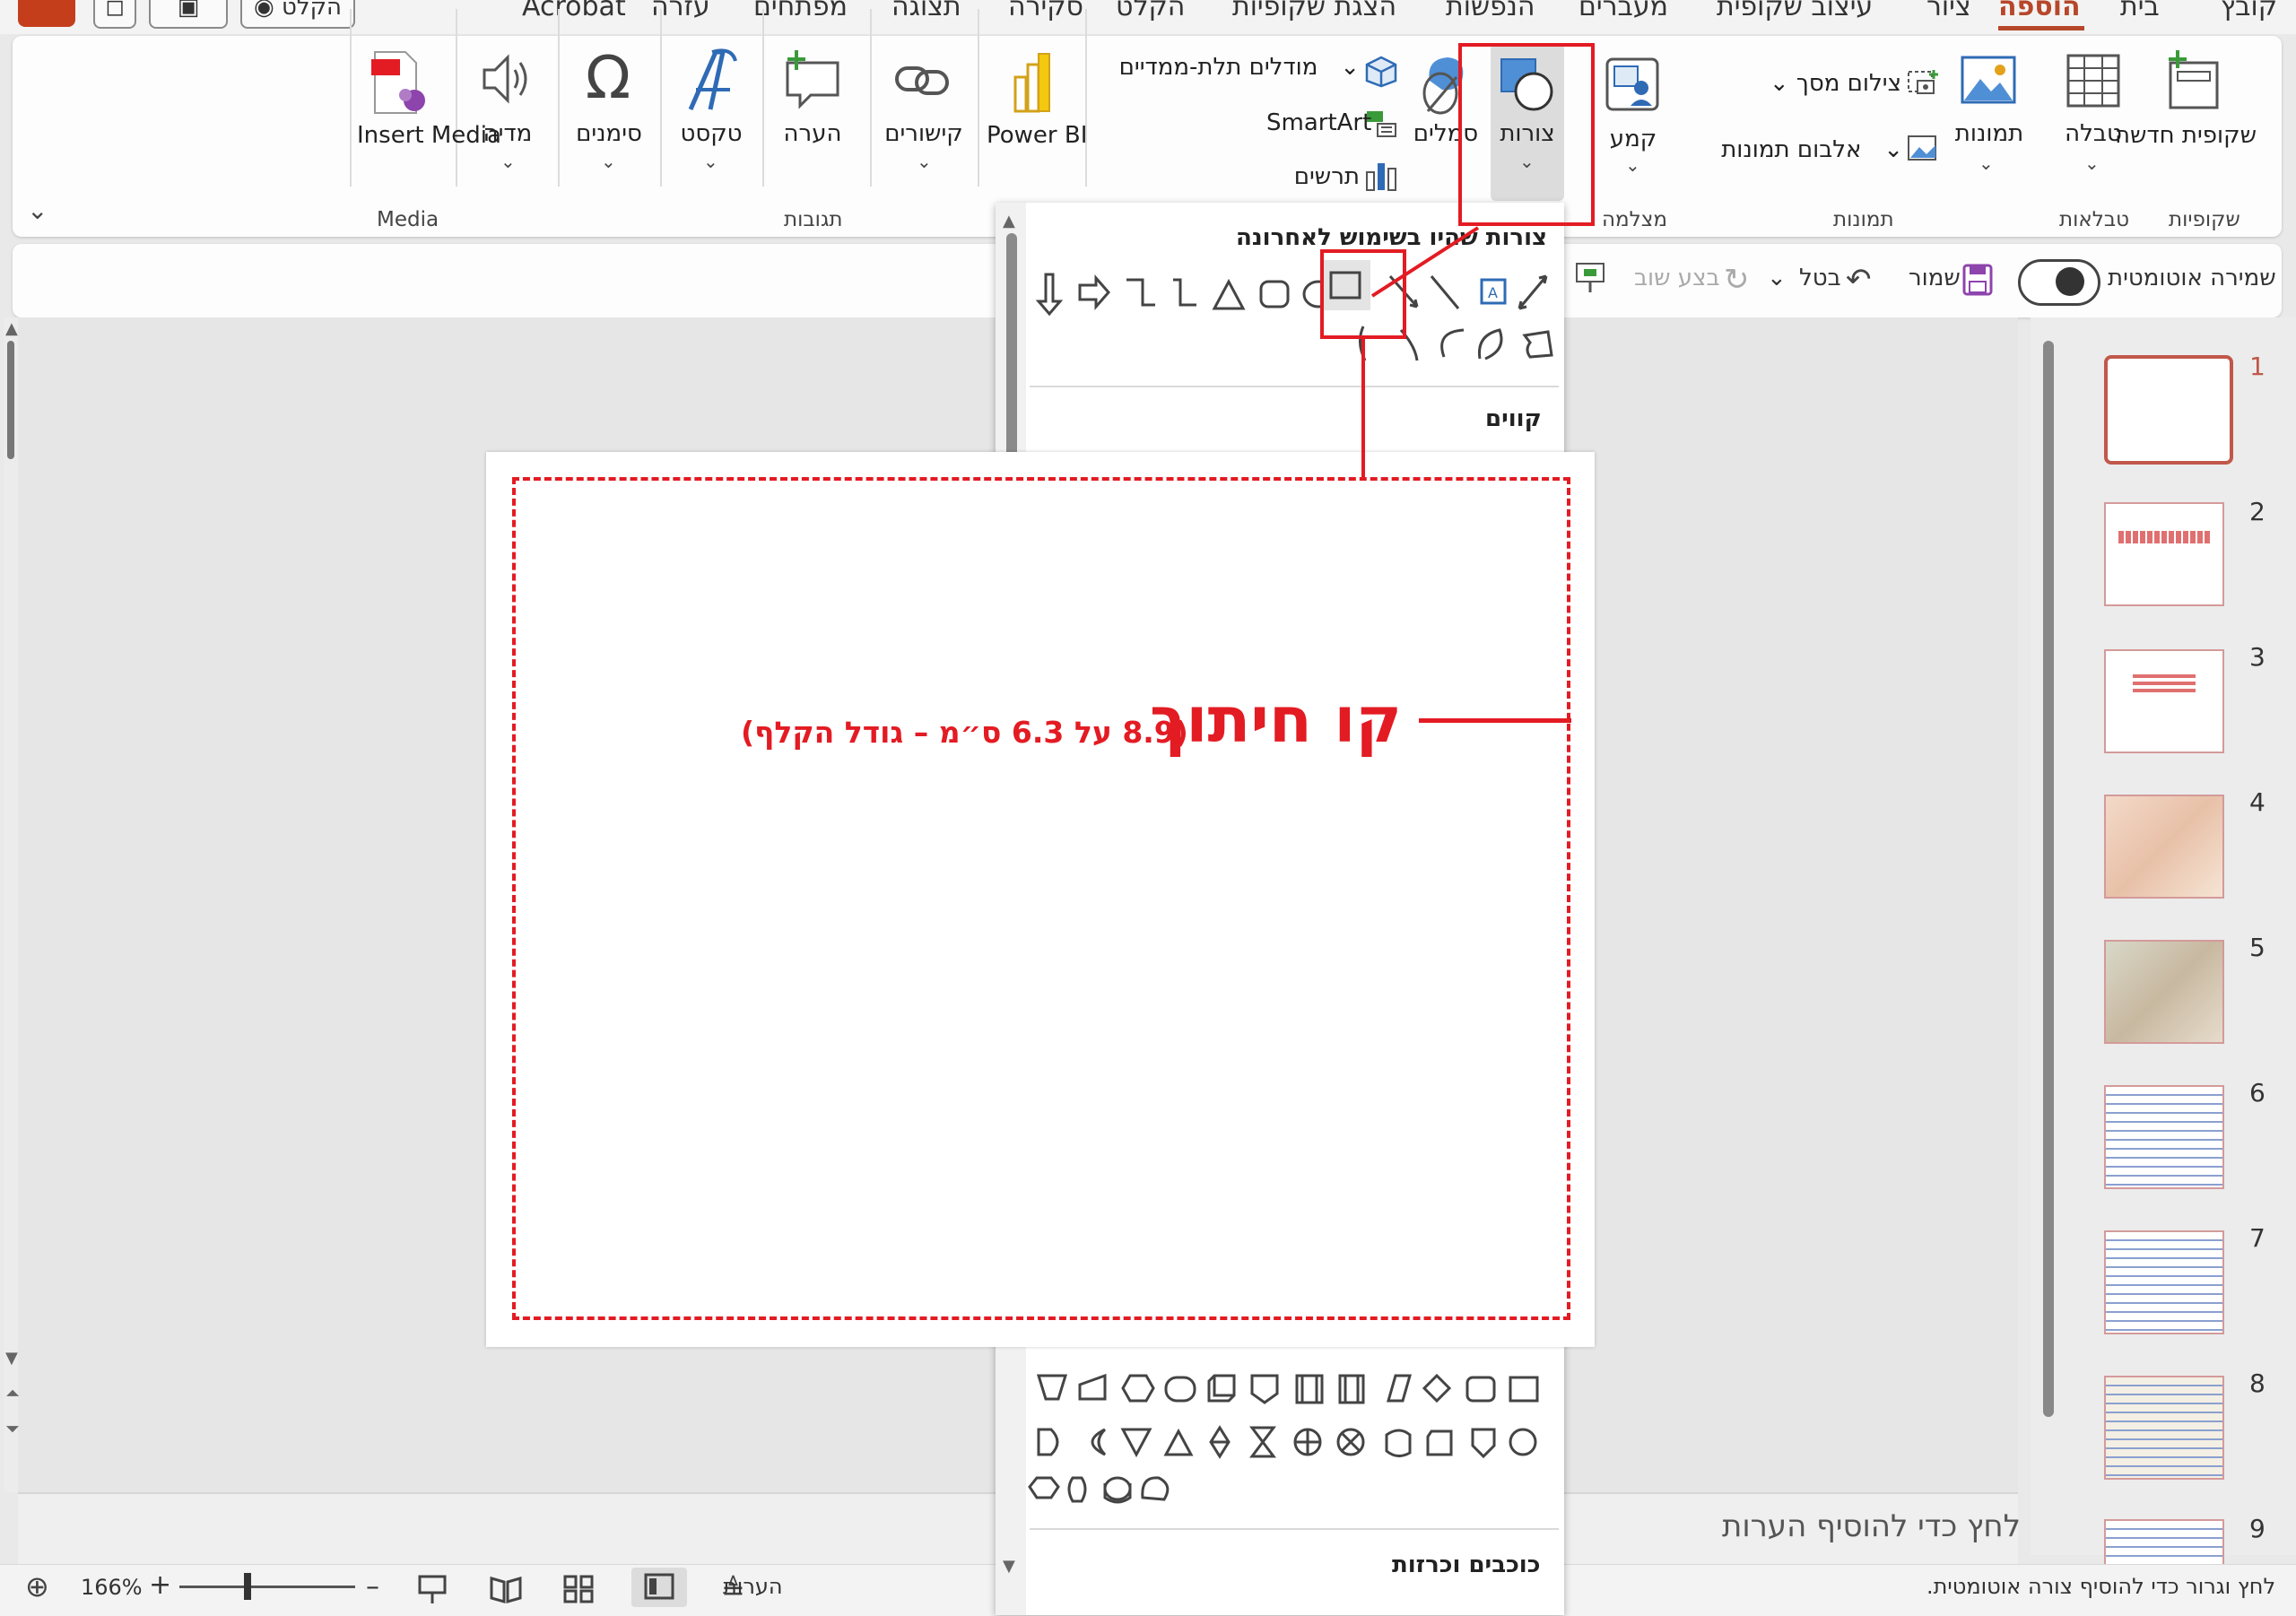 Image resolution: width=2296 pixels, height=1616 pixels. Describe the element at coordinates (800, 11) in the screenshot. I see `tab-developer: מפתחים` at that location.